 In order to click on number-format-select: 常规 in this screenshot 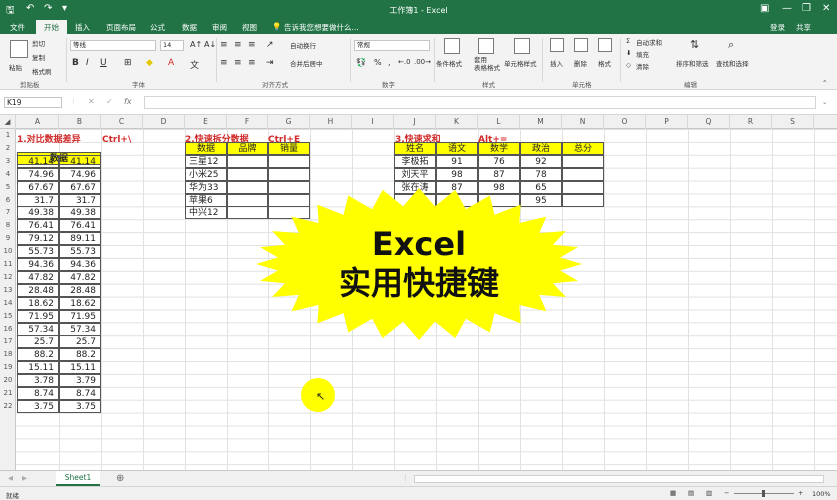, I will do `click(392, 45)`.